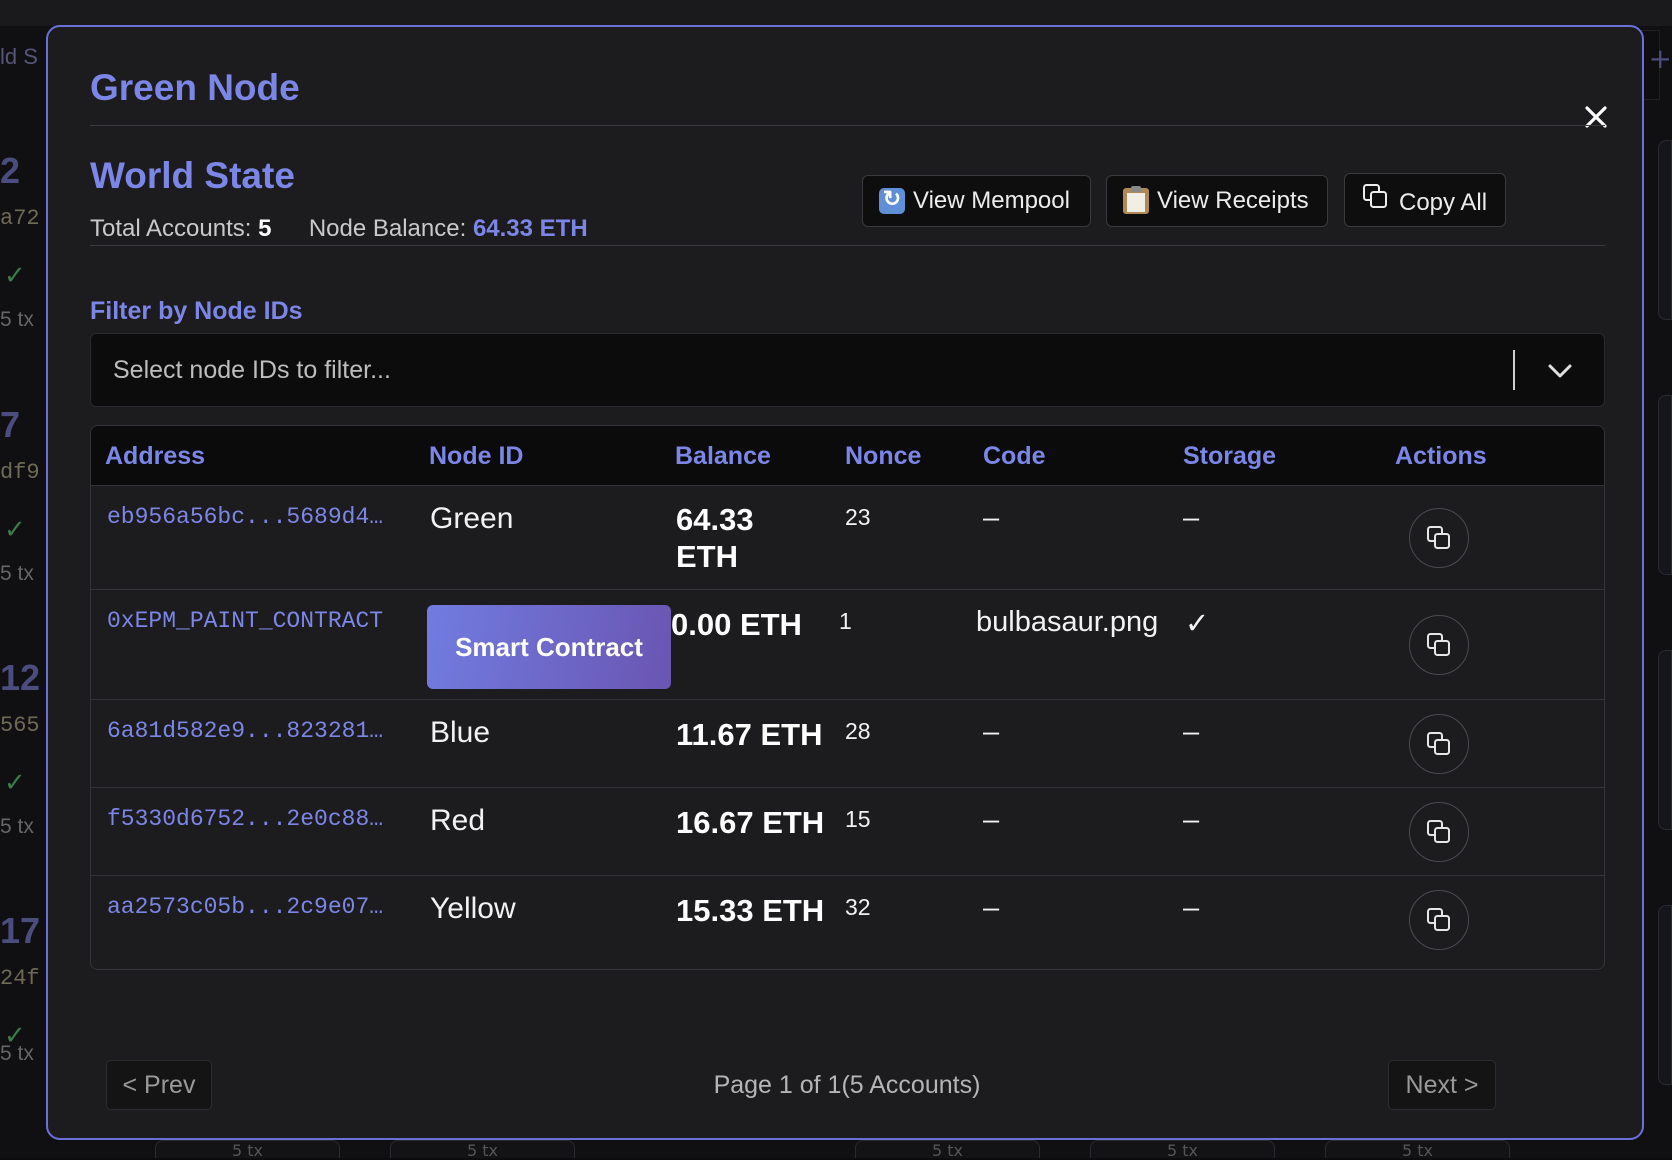  I want to click on balance-cell: 64.33 ETH, so click(726, 538).